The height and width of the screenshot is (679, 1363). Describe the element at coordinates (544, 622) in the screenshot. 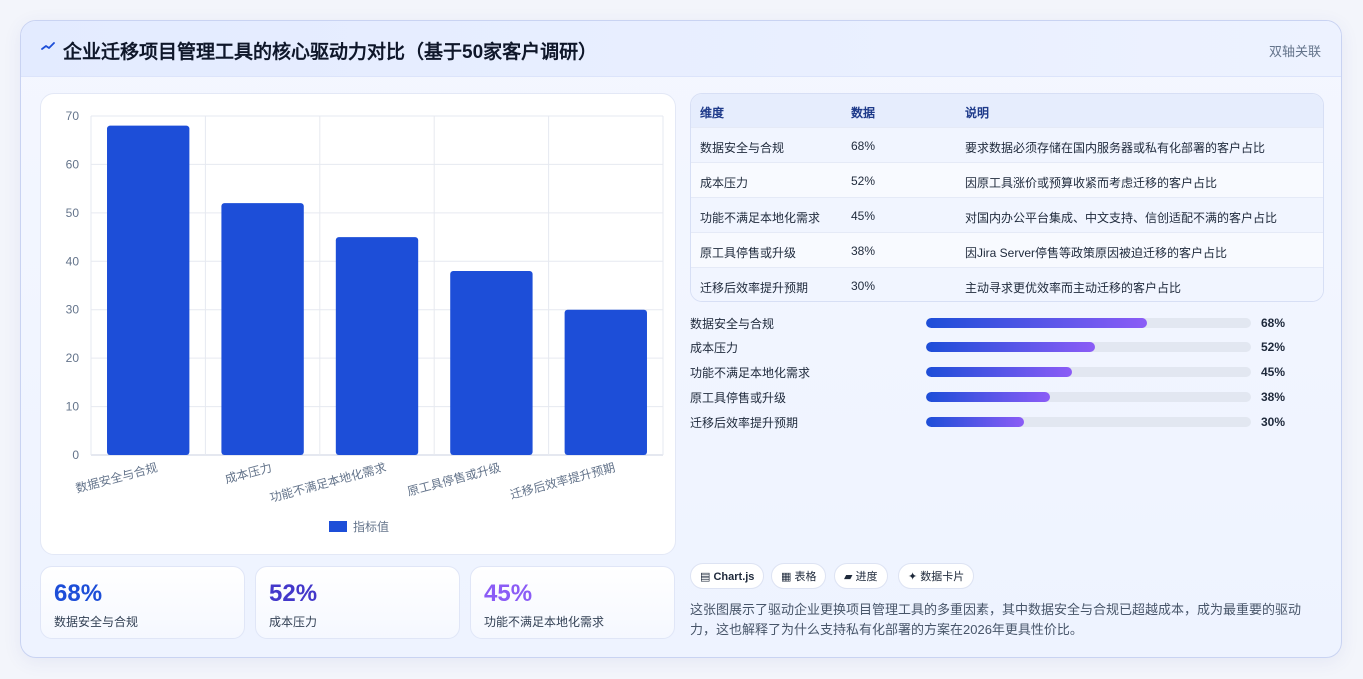

I see `stat-label: 功能不满足本地化需求` at that location.